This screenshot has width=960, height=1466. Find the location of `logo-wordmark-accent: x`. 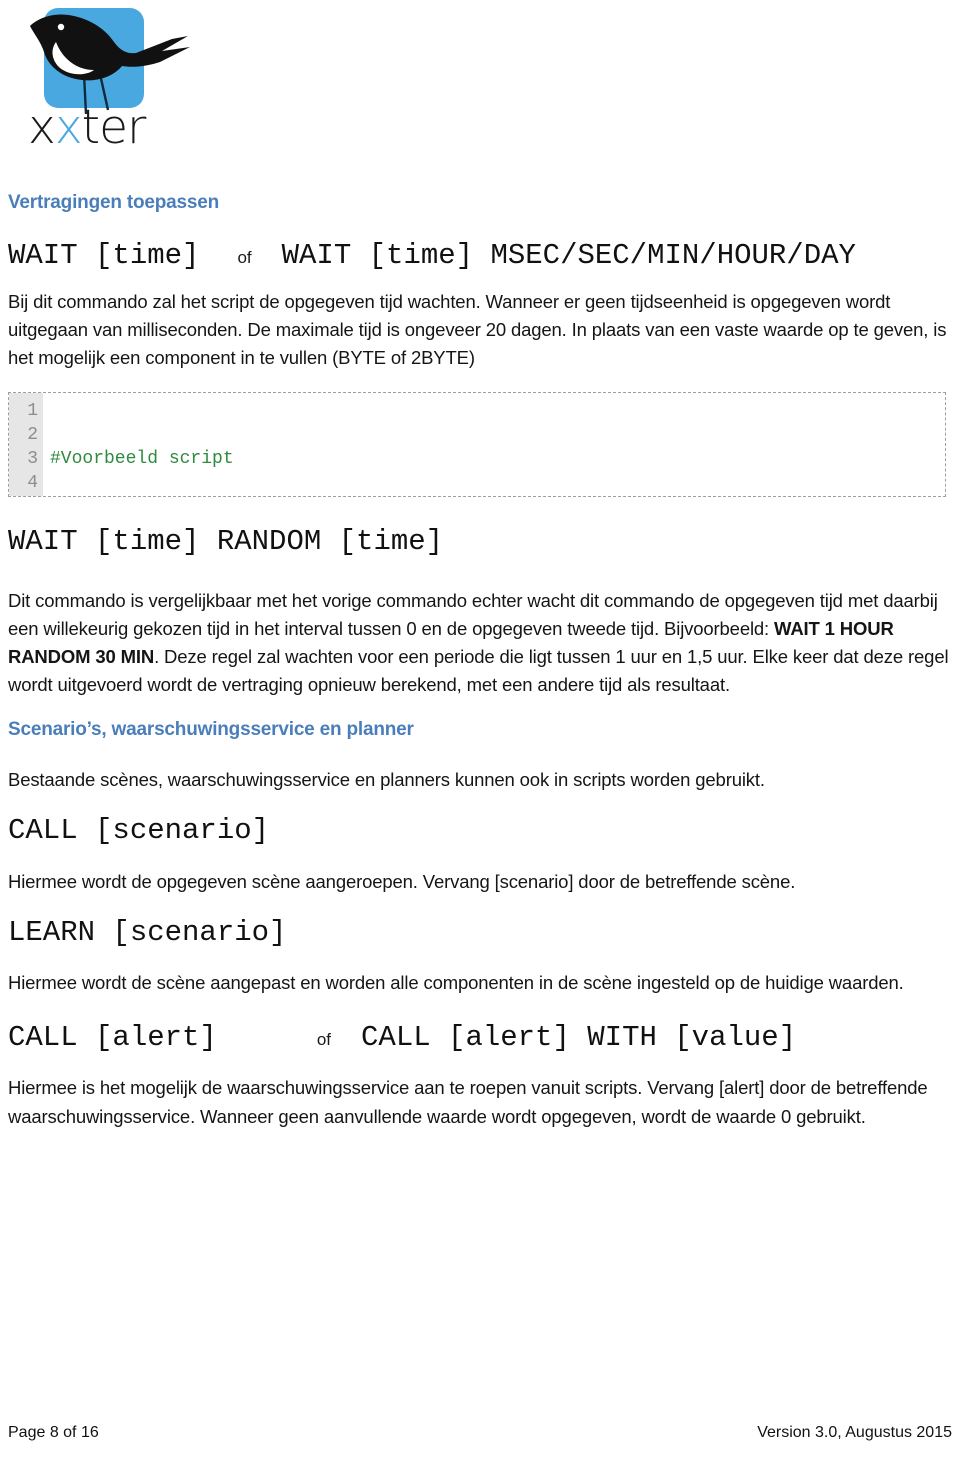

logo-wordmark-accent: x is located at coordinates (68, 127).